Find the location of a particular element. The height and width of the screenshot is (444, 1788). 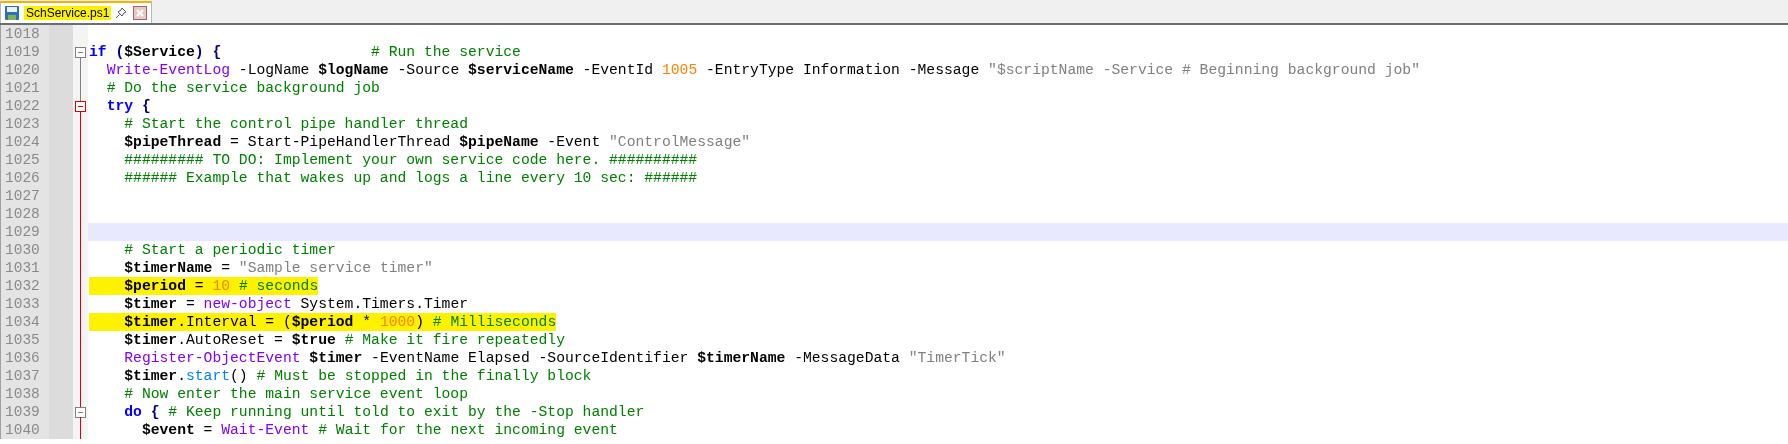

line-number: 1019 is located at coordinates (22, 52).